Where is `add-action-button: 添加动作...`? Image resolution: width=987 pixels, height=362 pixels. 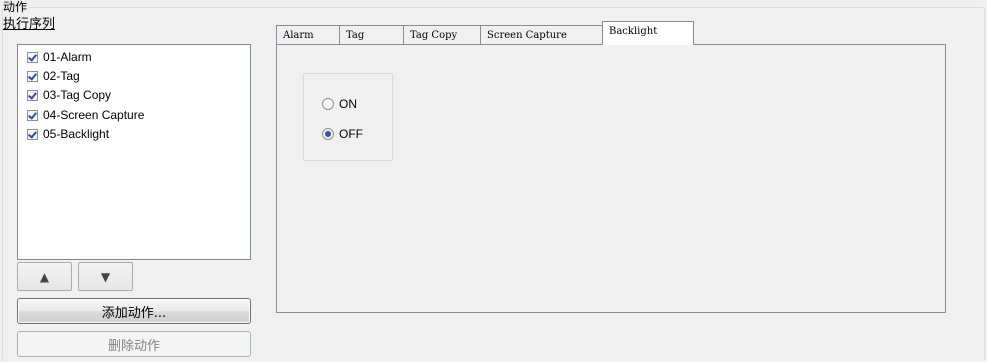 add-action-button: 添加动作... is located at coordinates (134, 311).